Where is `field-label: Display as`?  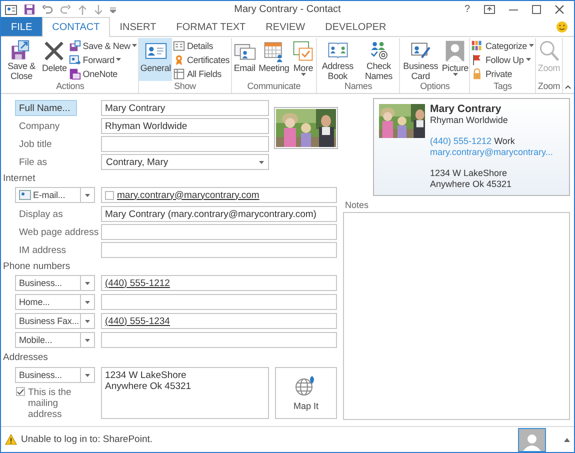 field-label: Display as is located at coordinates (41, 214).